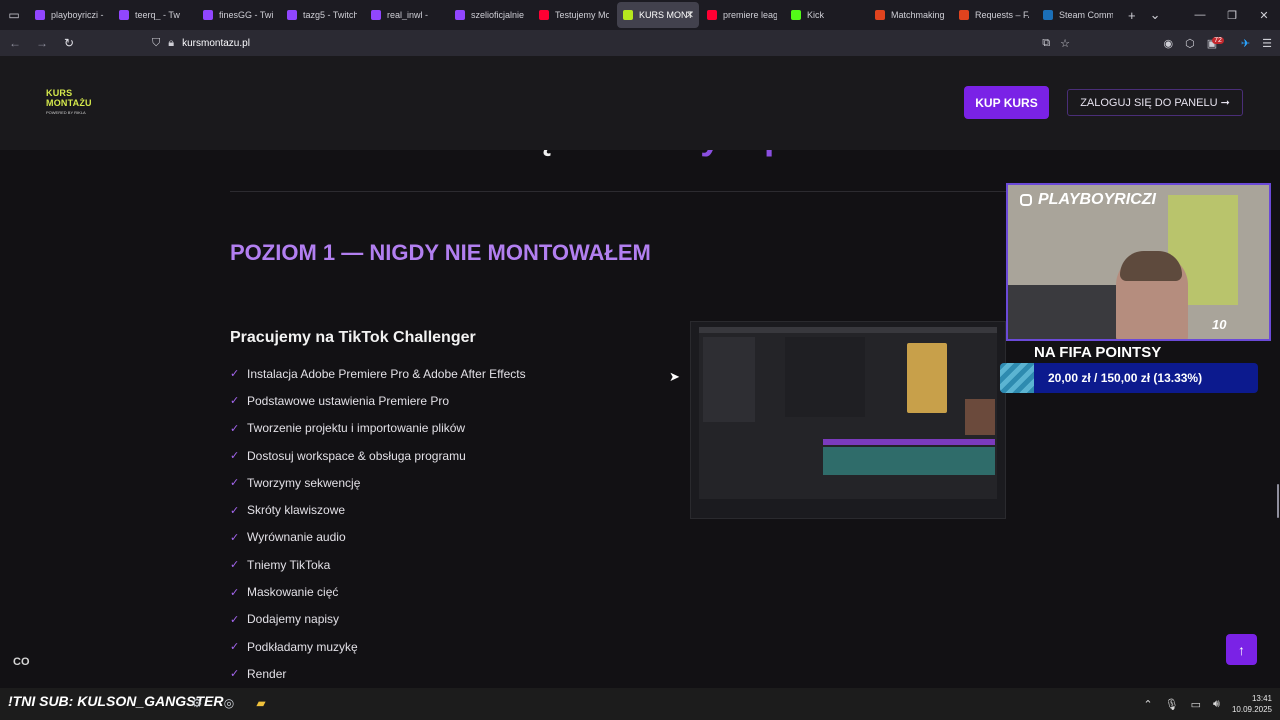 This screenshot has height=720, width=1280. Describe the element at coordinates (293, 619) in the screenshot. I see `checklist-item-text: Dodajemy napisy` at that location.